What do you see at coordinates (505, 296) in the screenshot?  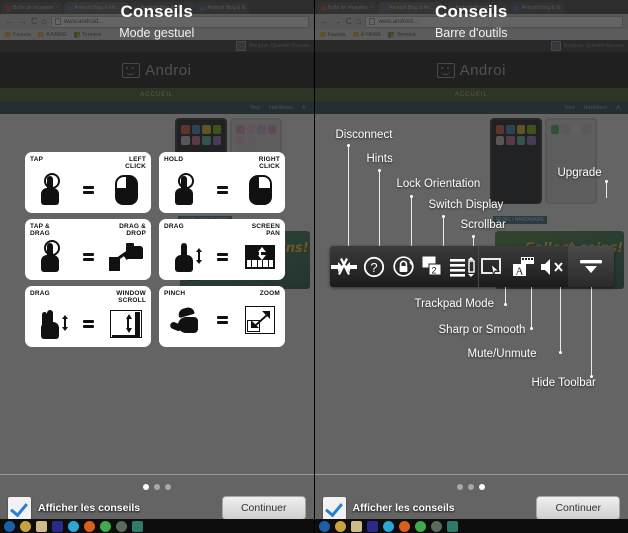 I see `leader-line-trackpad` at bounding box center [505, 296].